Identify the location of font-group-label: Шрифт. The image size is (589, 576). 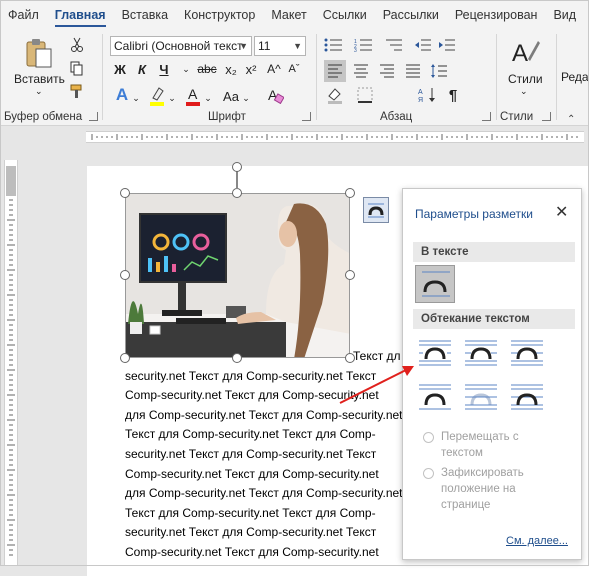
(227, 117).